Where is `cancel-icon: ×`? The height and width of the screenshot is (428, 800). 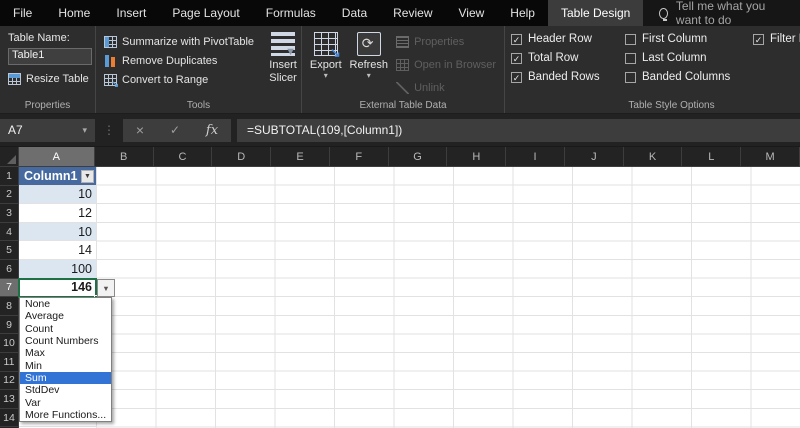
cancel-icon: × is located at coordinates (140, 130).